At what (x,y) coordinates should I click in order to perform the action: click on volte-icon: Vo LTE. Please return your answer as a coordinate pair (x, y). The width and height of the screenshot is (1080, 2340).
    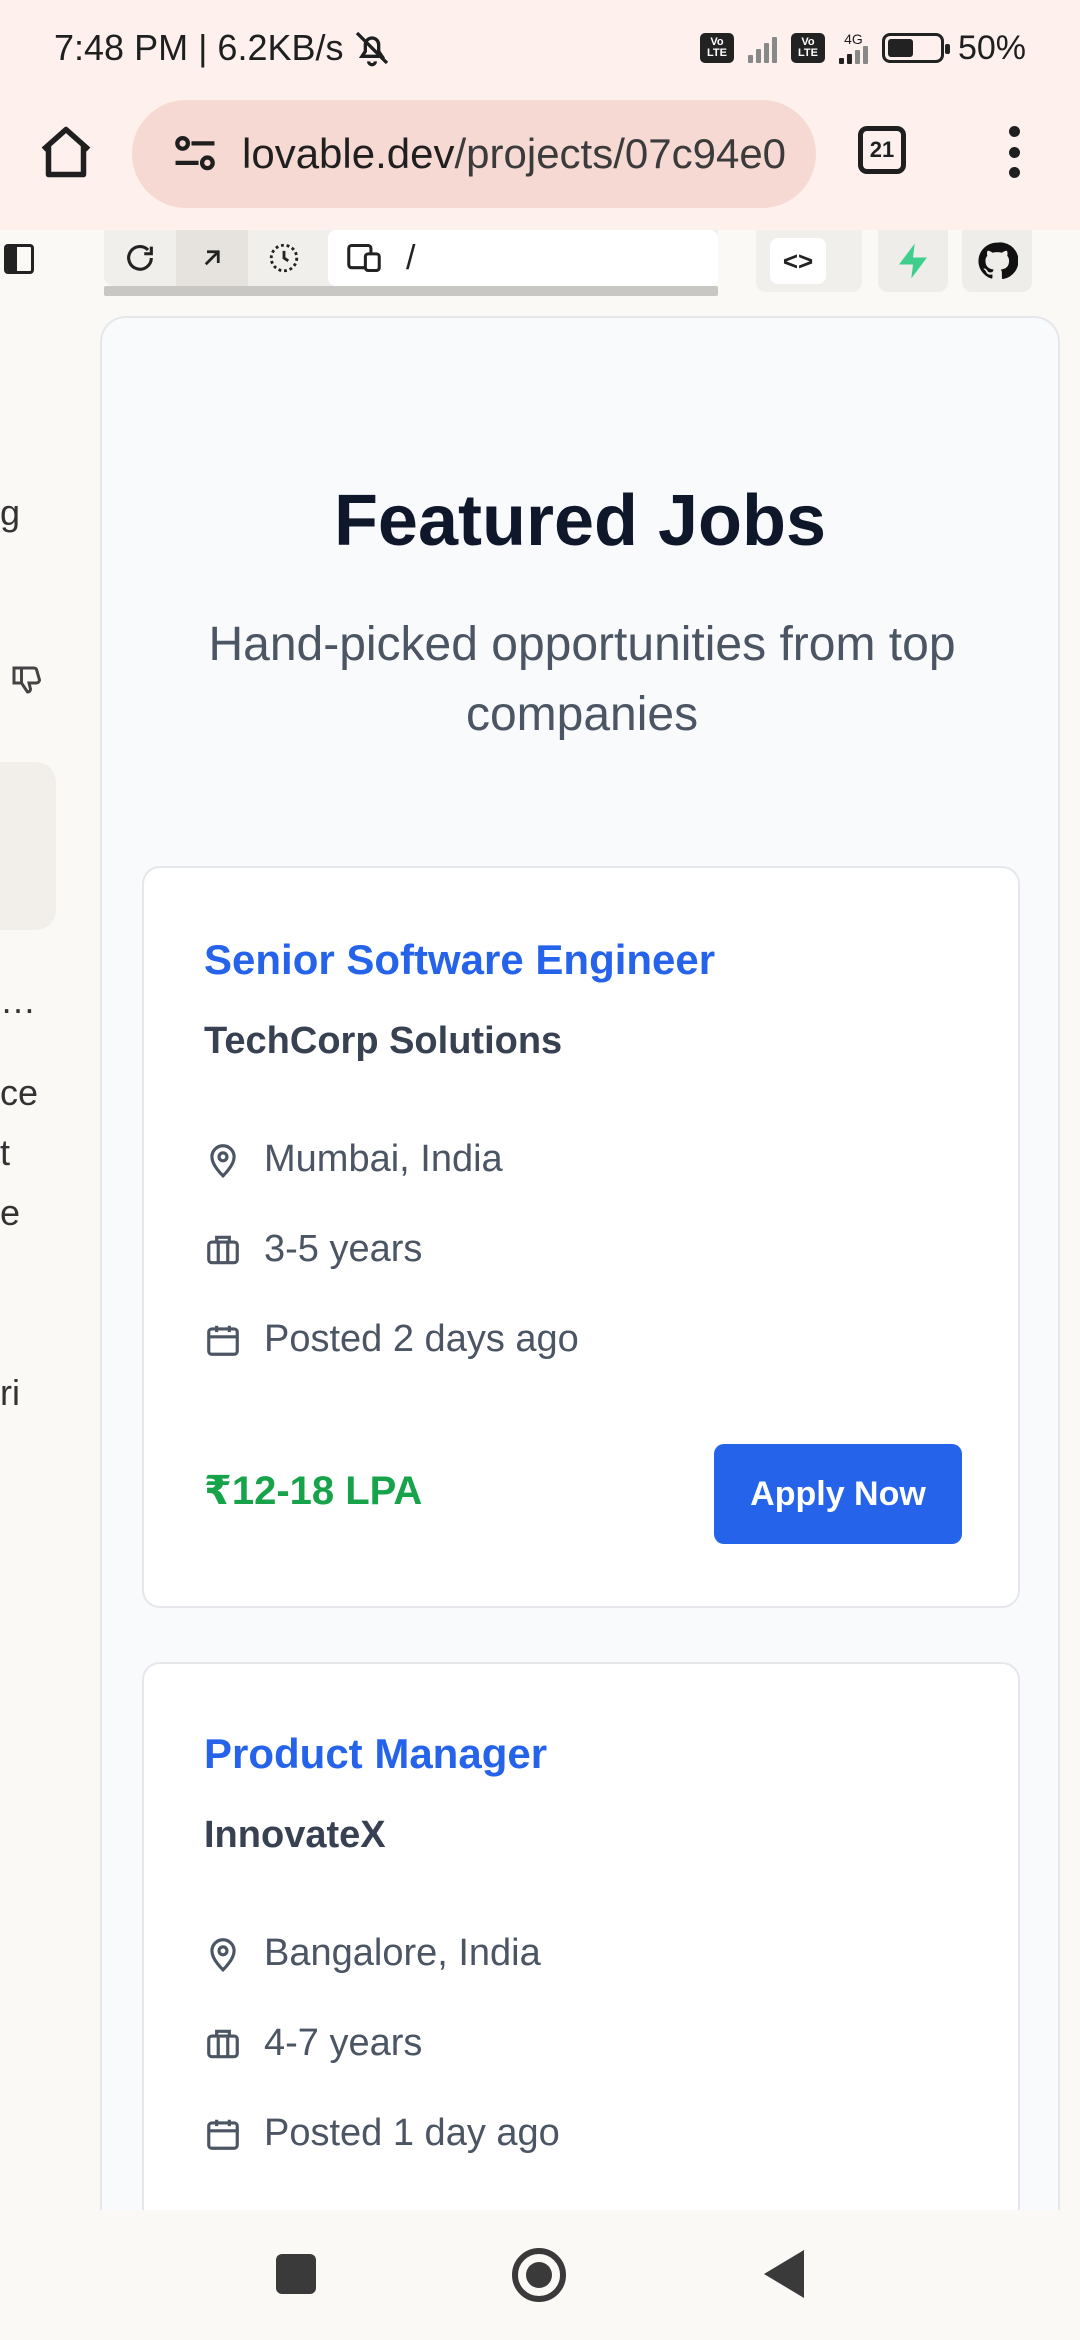
    Looking at the image, I should click on (716, 48).